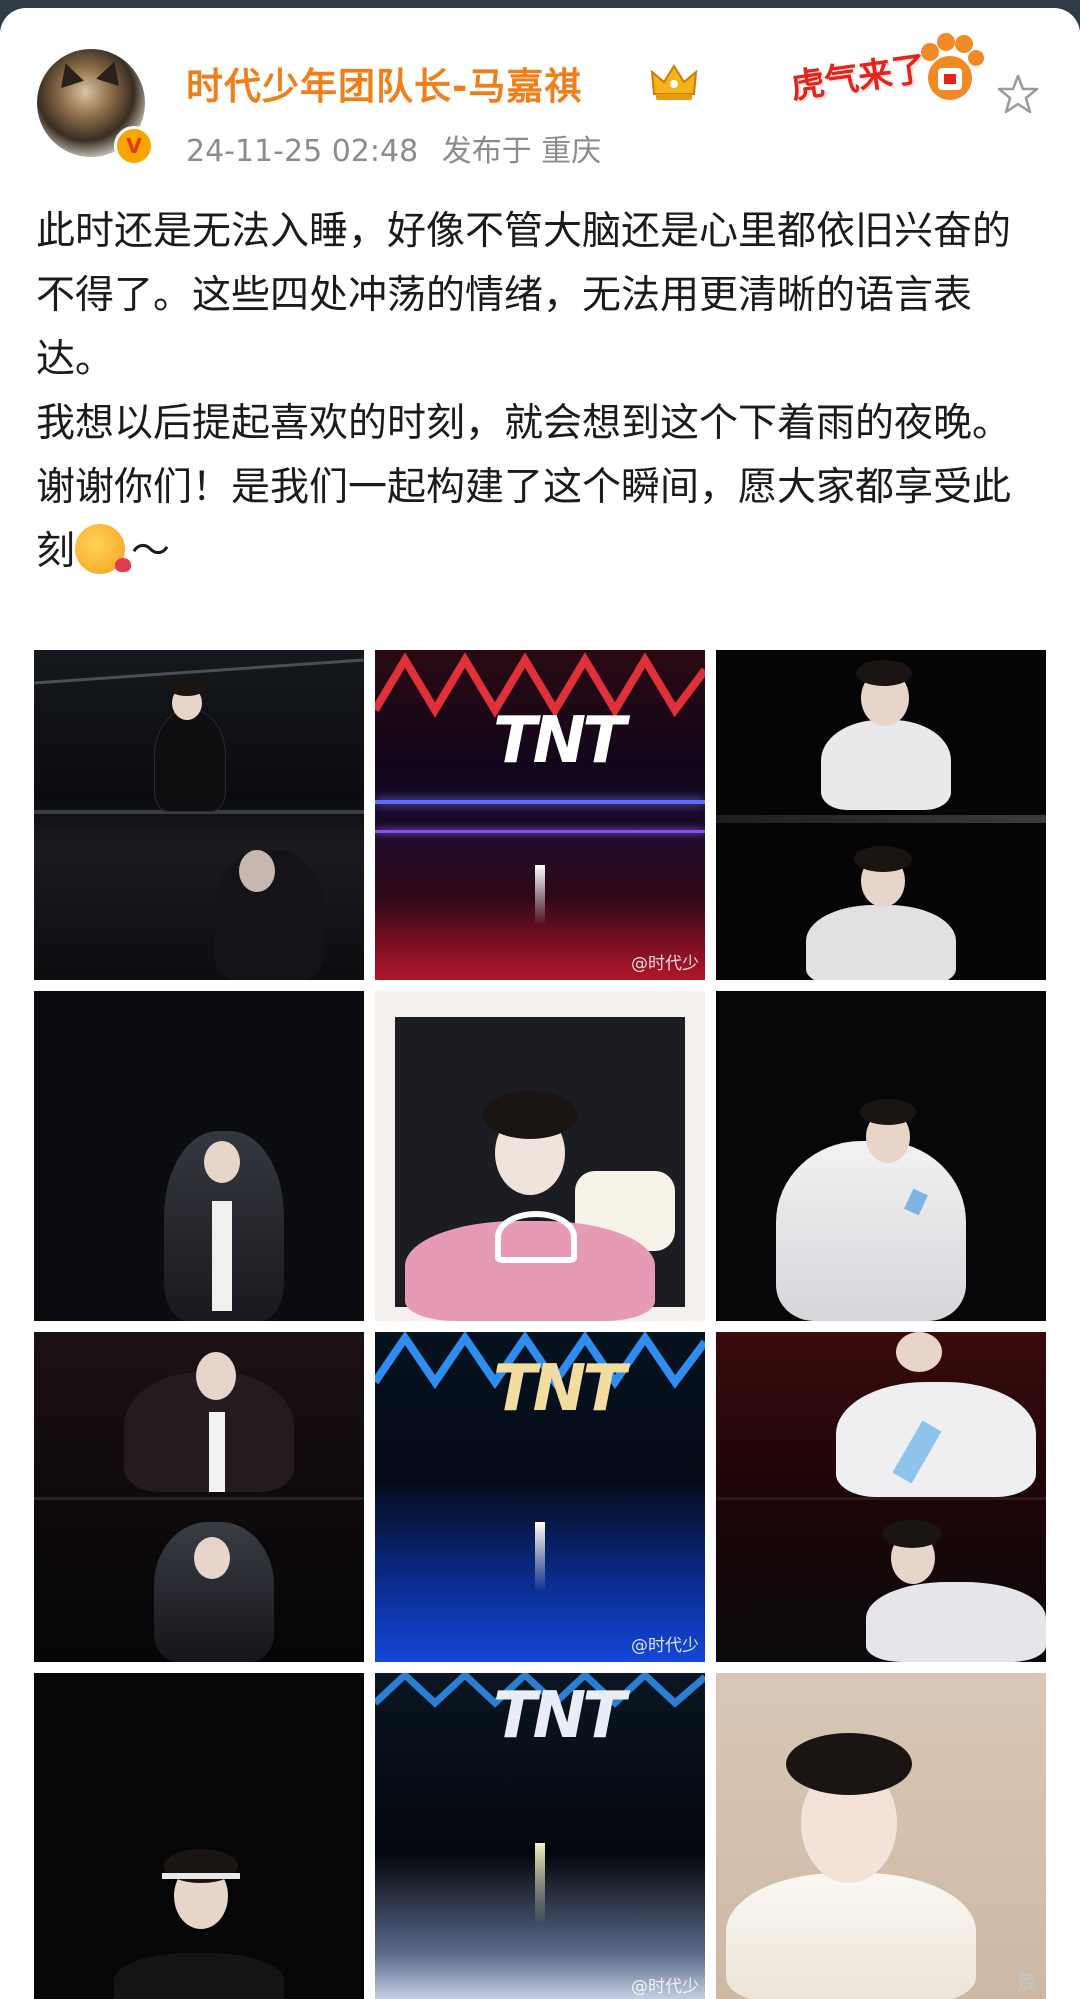 The height and width of the screenshot is (1999, 1080). I want to click on sticker-text: 虎气来了, so click(858, 78).